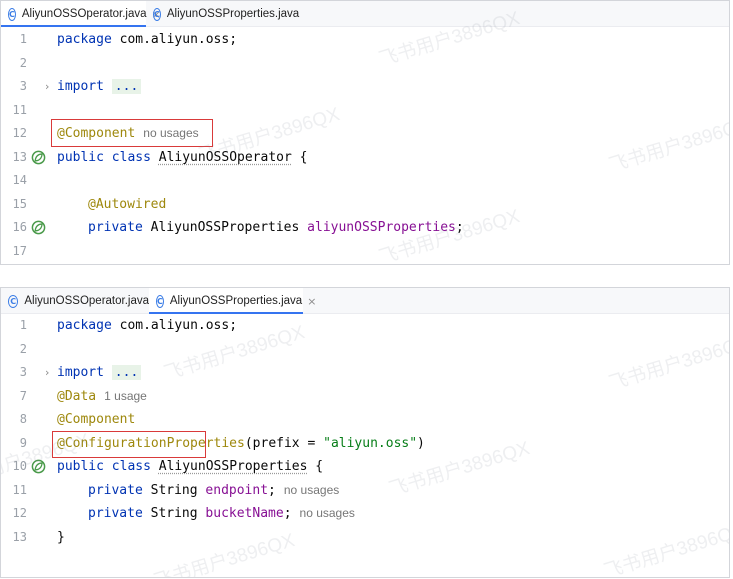 The image size is (733, 579). I want to click on code-text: @Component, so click(96, 419).